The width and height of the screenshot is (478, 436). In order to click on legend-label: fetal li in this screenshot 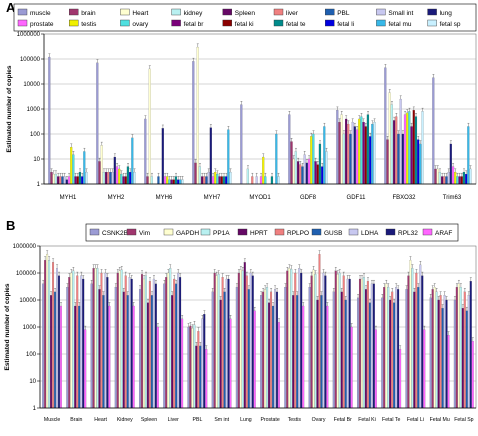, I will do `click(345, 24)`.